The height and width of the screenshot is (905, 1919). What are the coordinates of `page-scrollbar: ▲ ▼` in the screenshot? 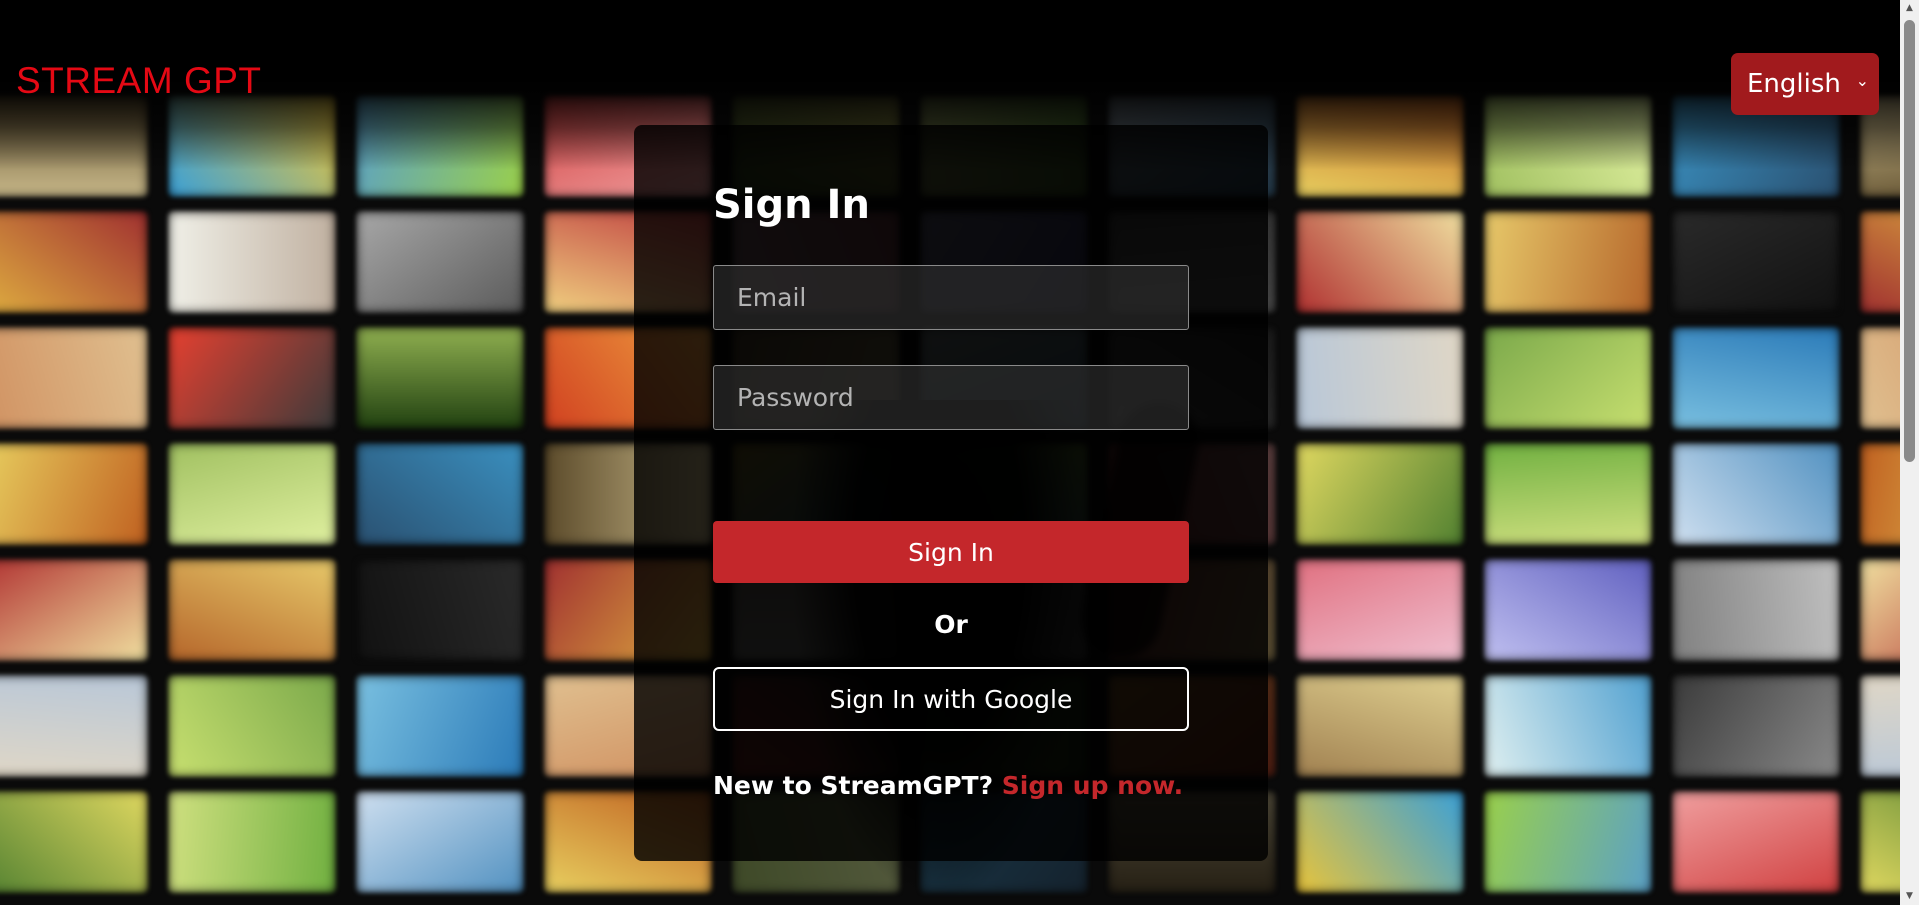 It's located at (1909, 452).